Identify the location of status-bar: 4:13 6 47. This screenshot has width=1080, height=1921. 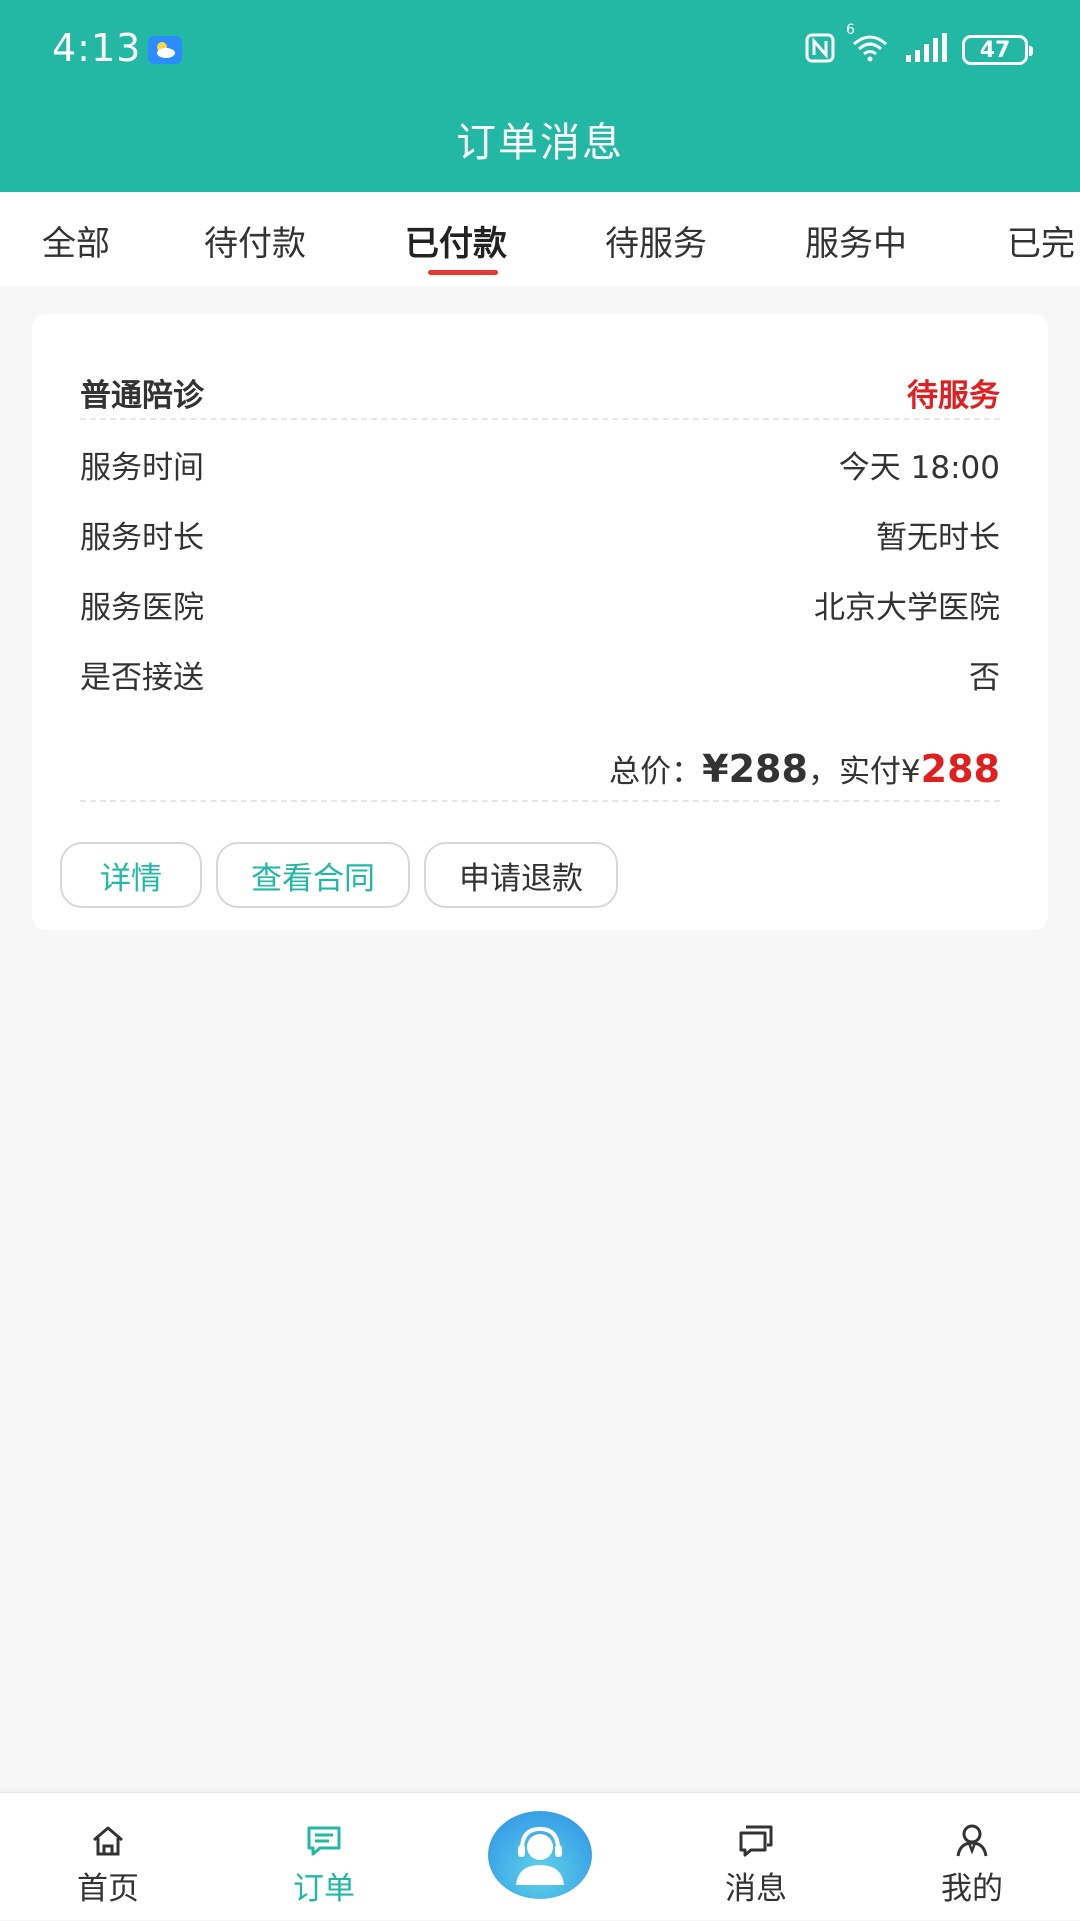
(540, 50).